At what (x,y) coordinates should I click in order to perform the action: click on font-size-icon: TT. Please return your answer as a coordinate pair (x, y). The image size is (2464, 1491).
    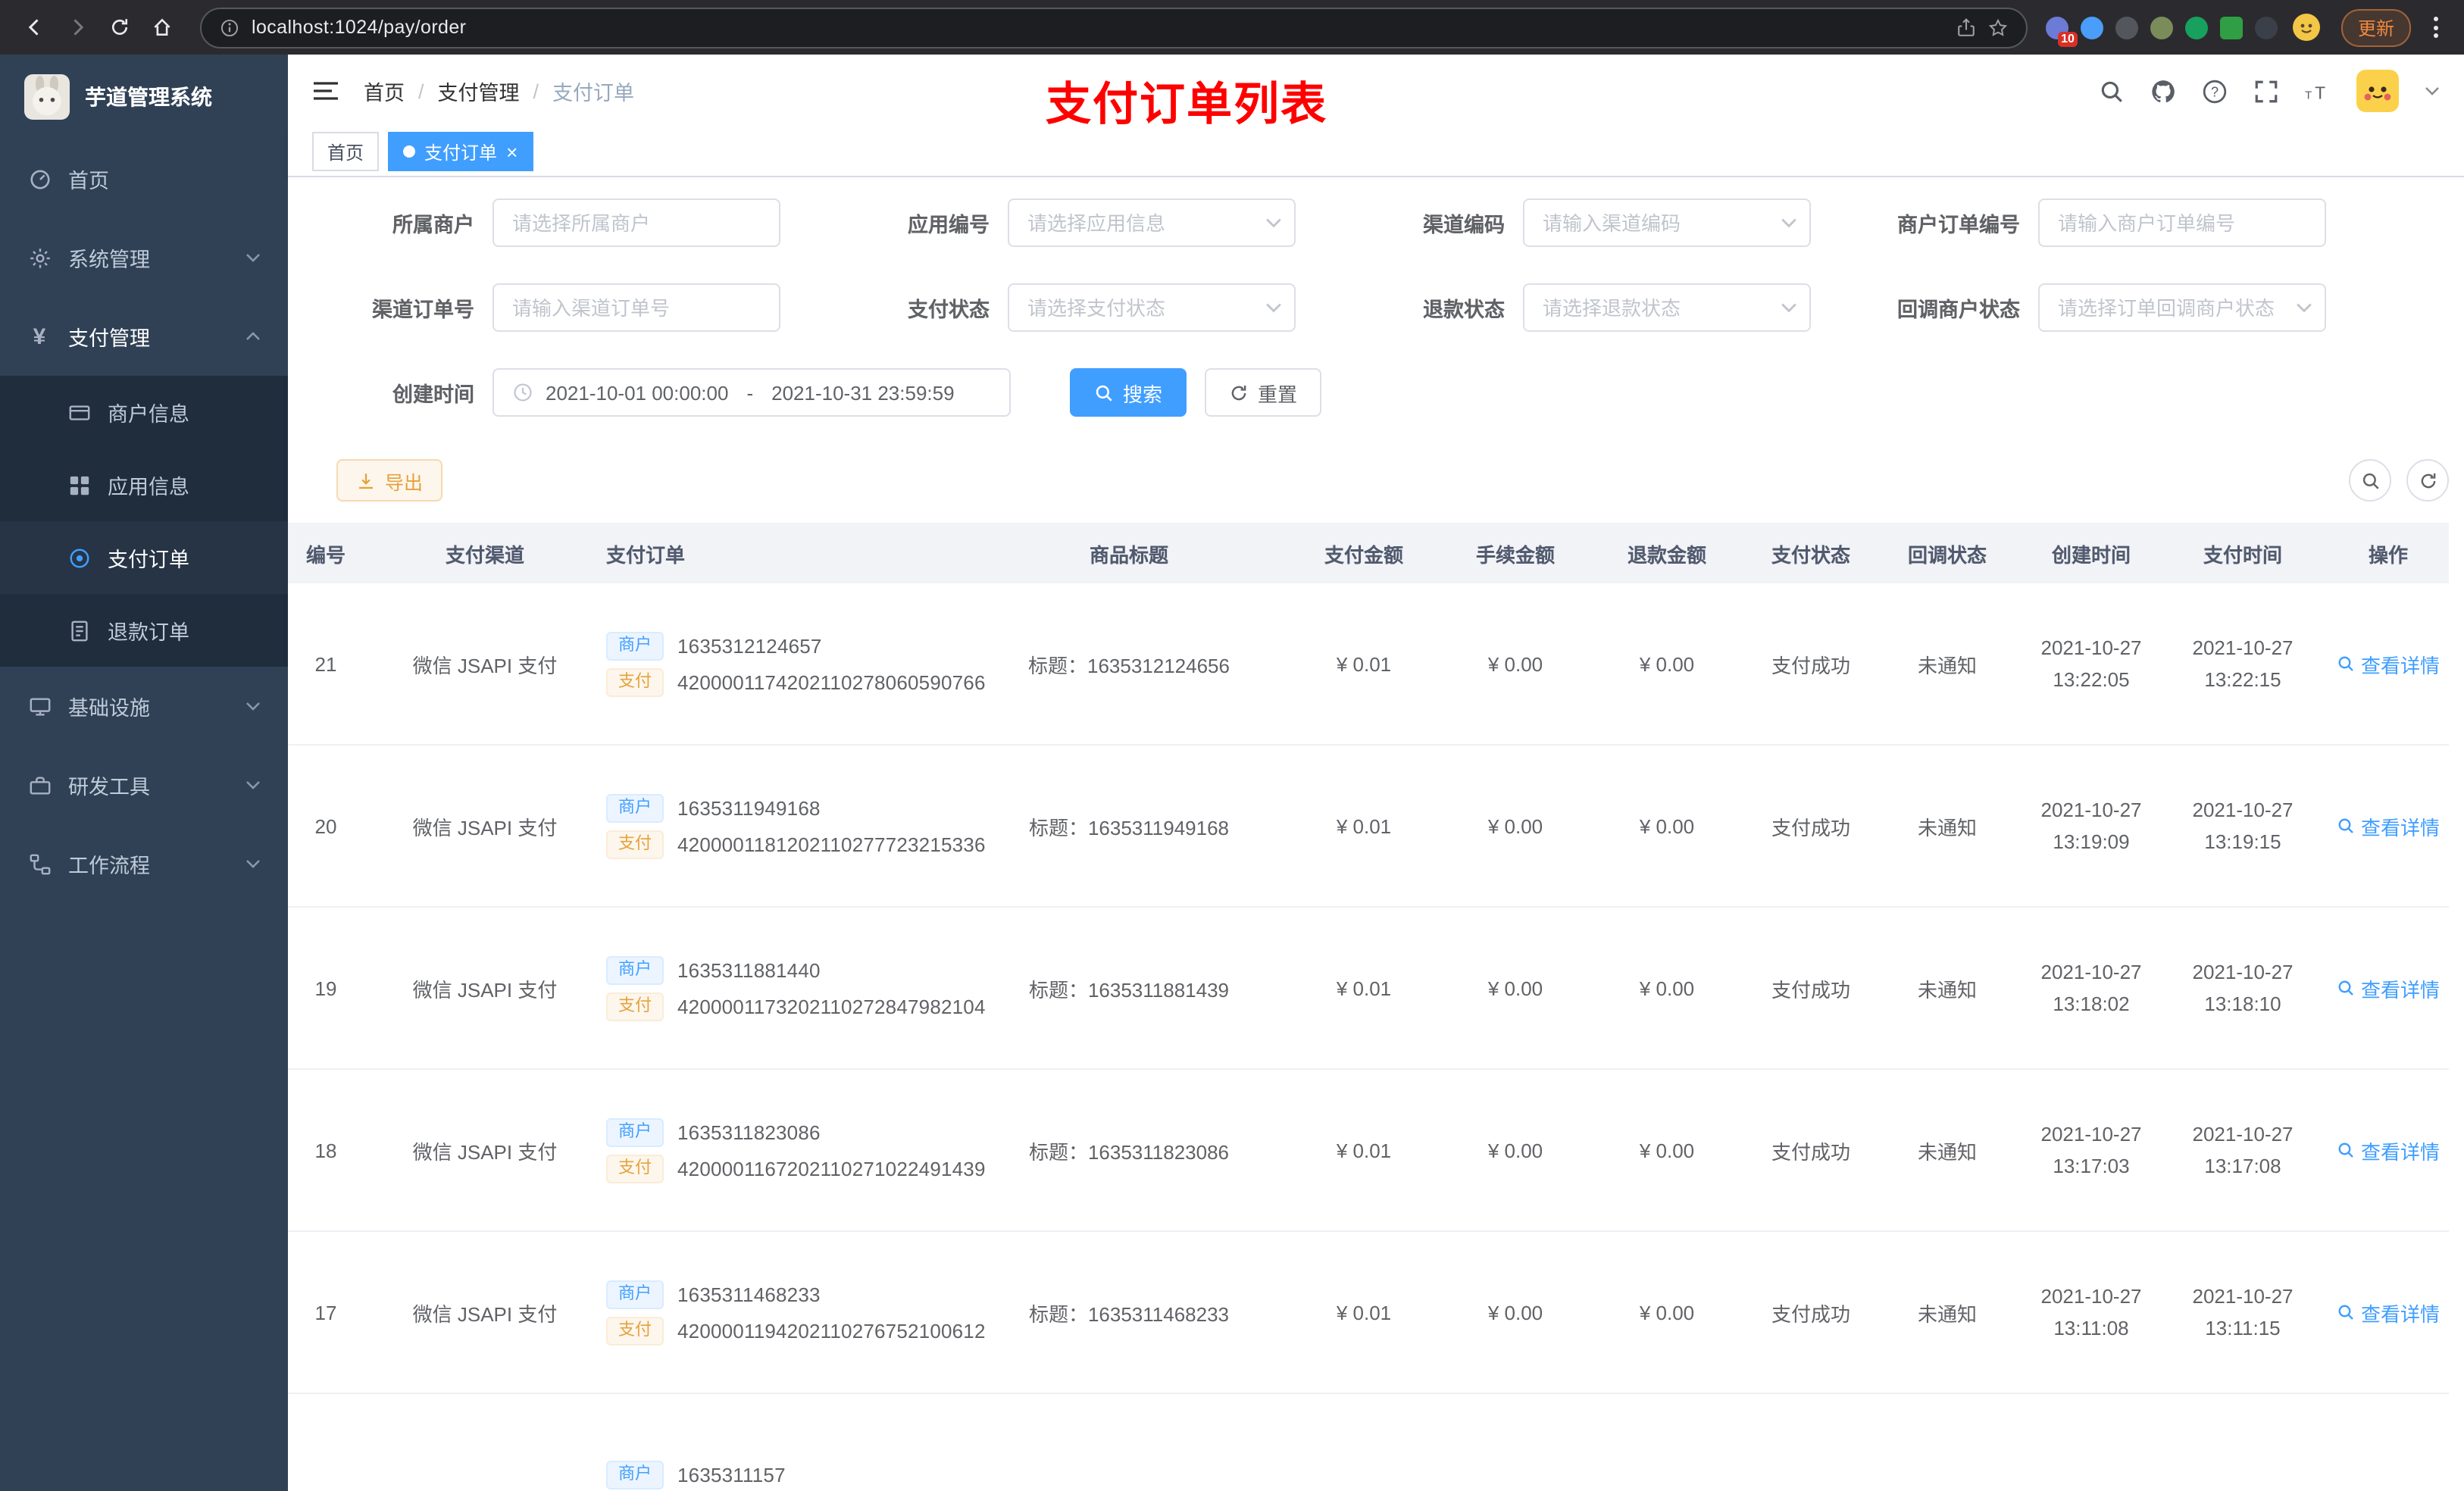
    Looking at the image, I should click on (2318, 91).